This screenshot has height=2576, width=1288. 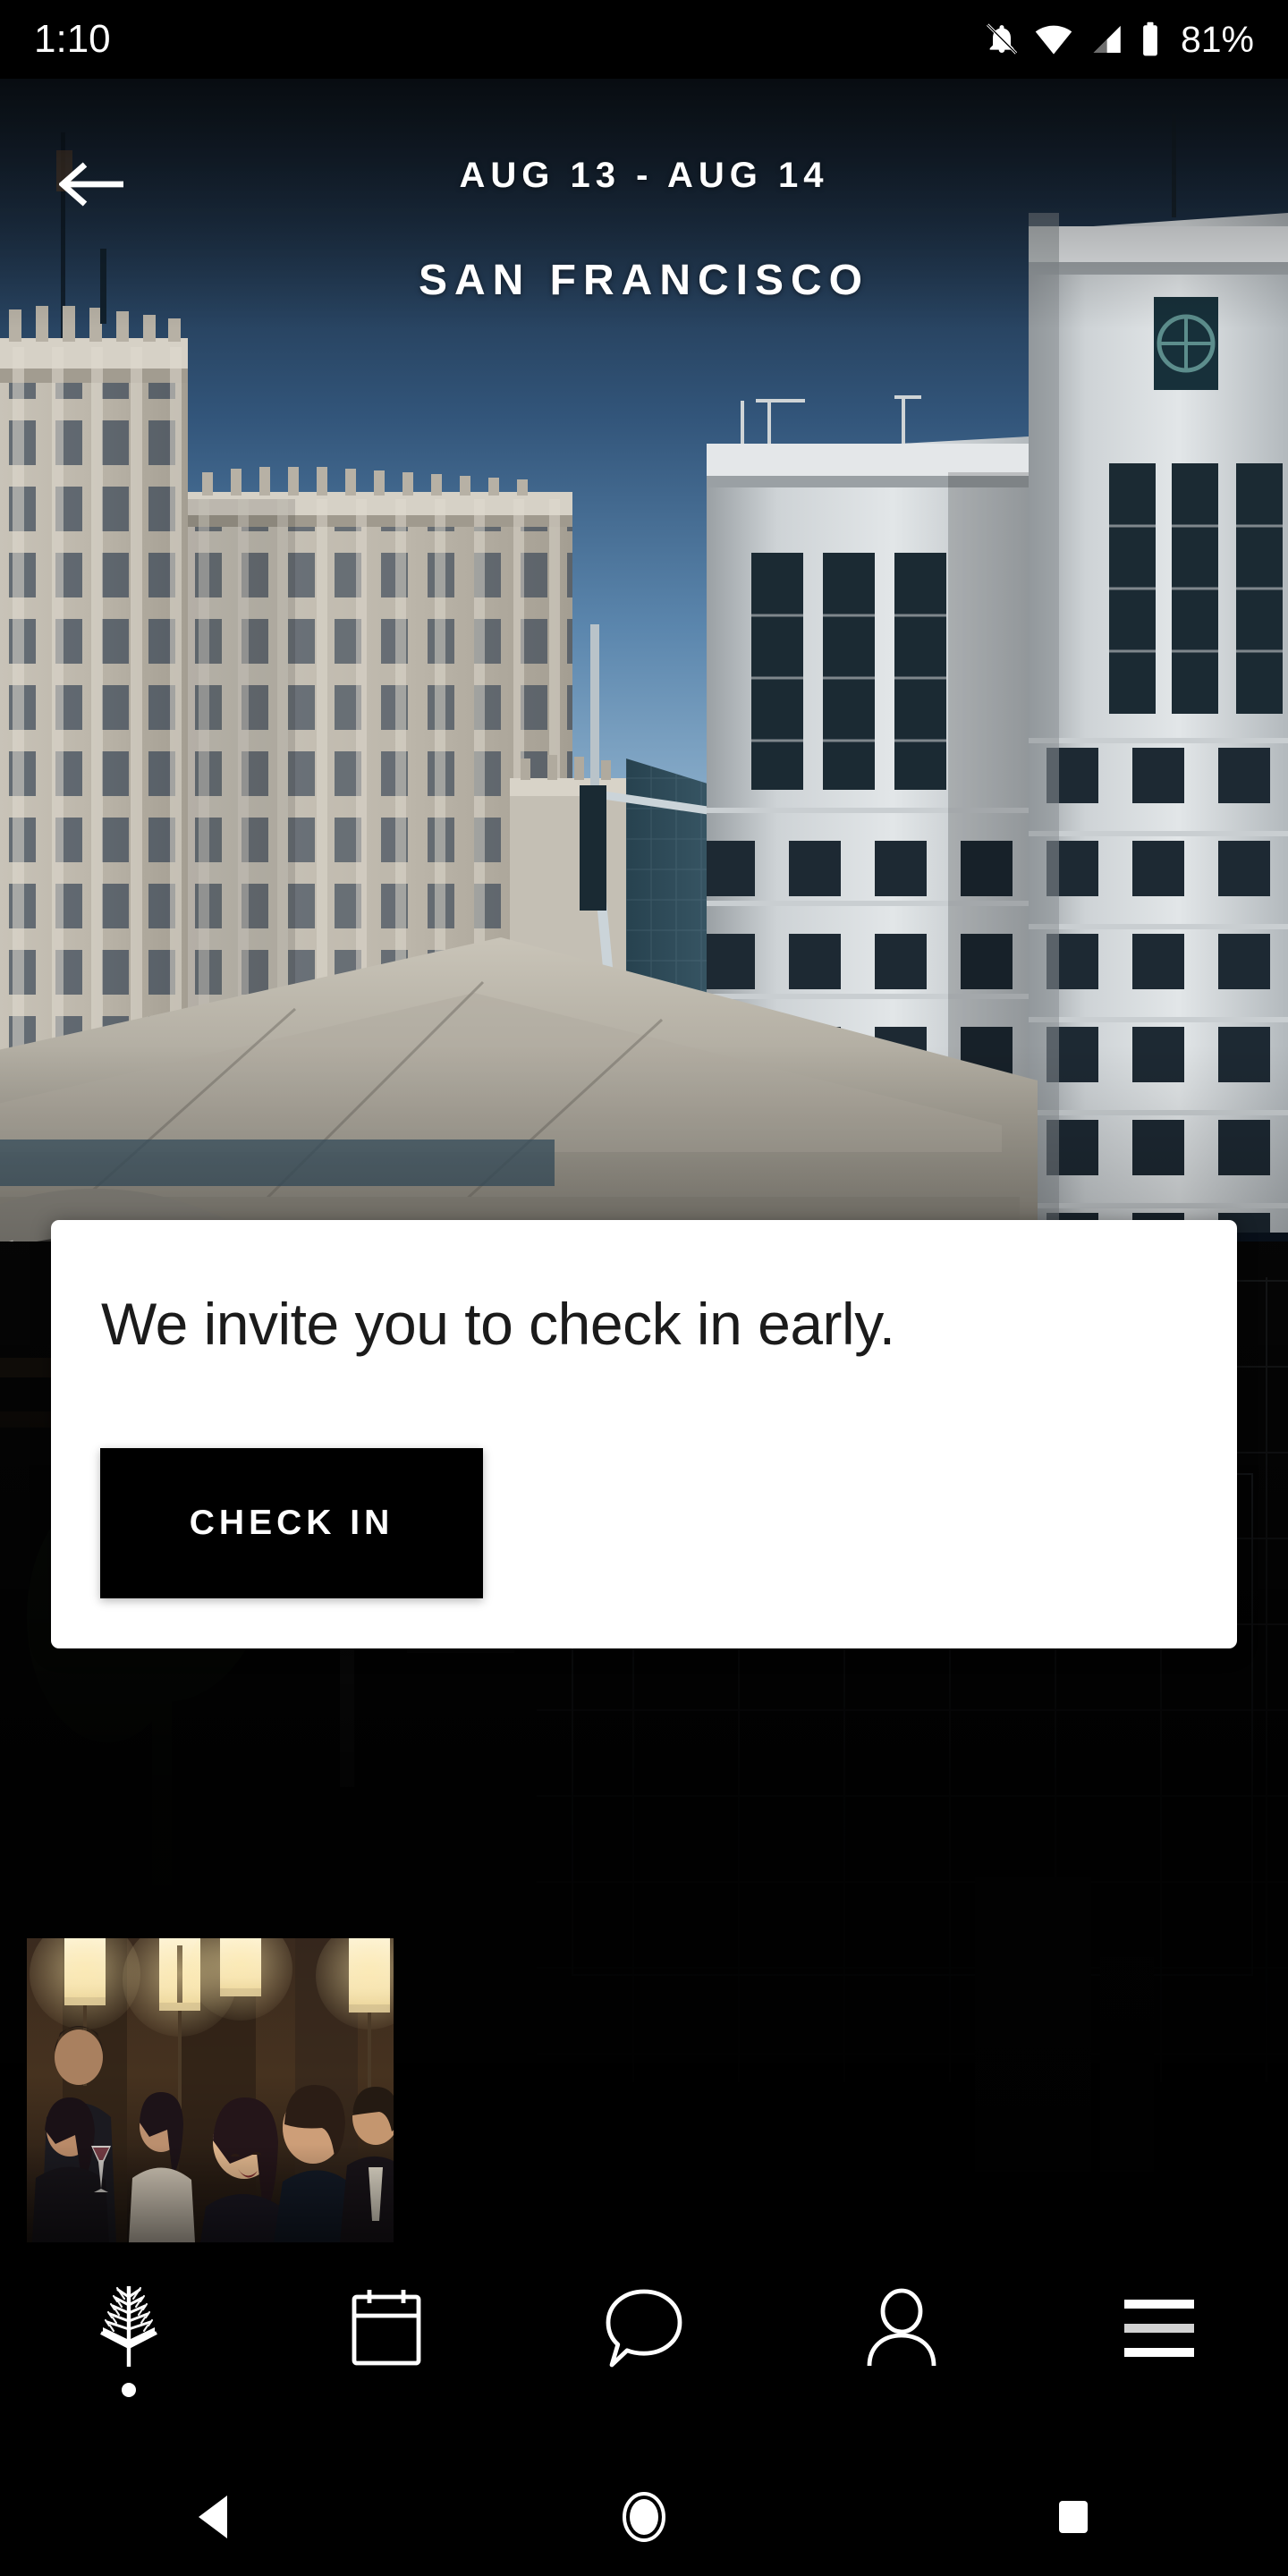 I want to click on back-arrow-icon, so click(x=92, y=186).